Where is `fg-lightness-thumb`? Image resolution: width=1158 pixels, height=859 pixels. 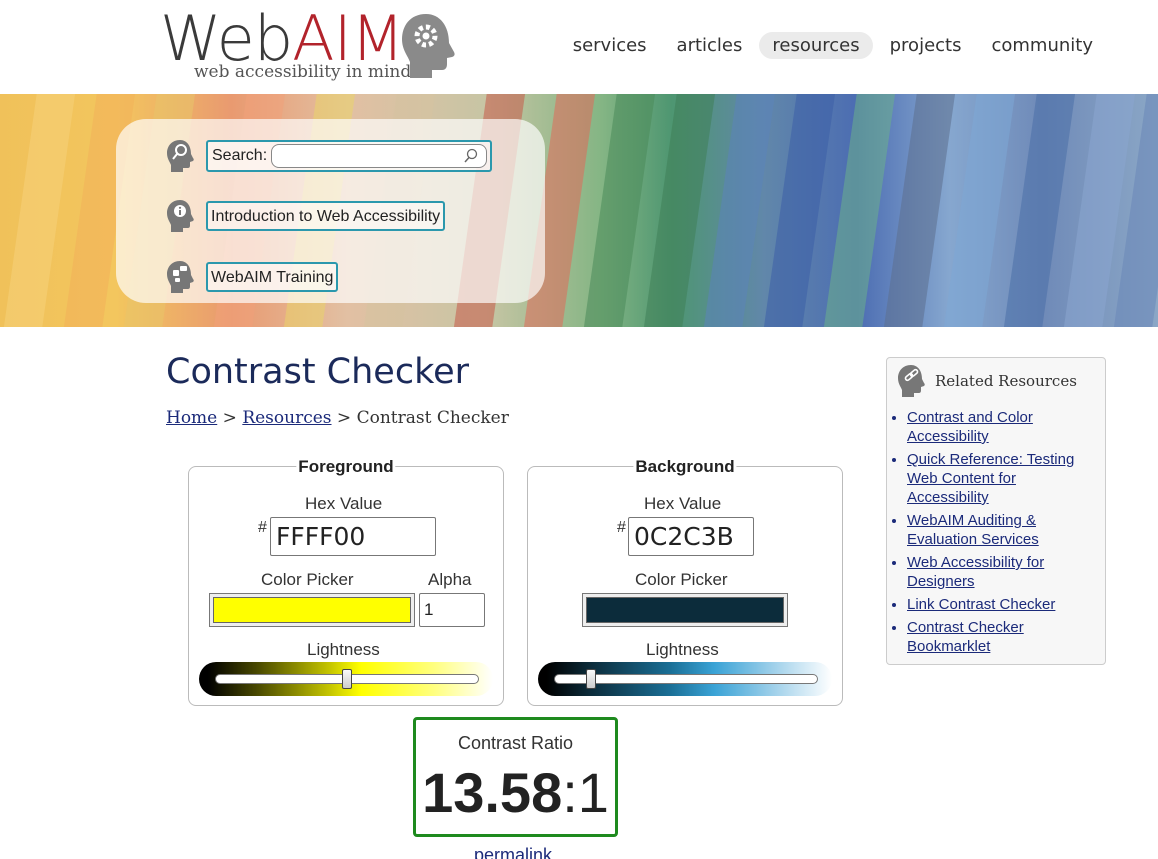
fg-lightness-thumb is located at coordinates (347, 679).